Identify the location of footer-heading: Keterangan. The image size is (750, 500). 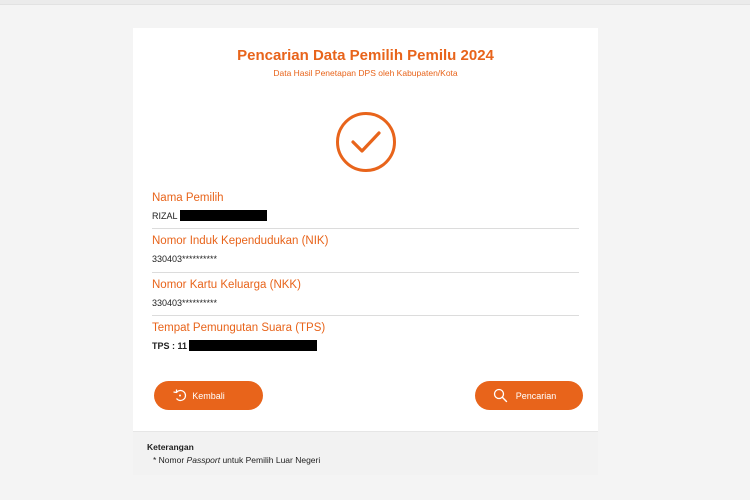
(170, 447).